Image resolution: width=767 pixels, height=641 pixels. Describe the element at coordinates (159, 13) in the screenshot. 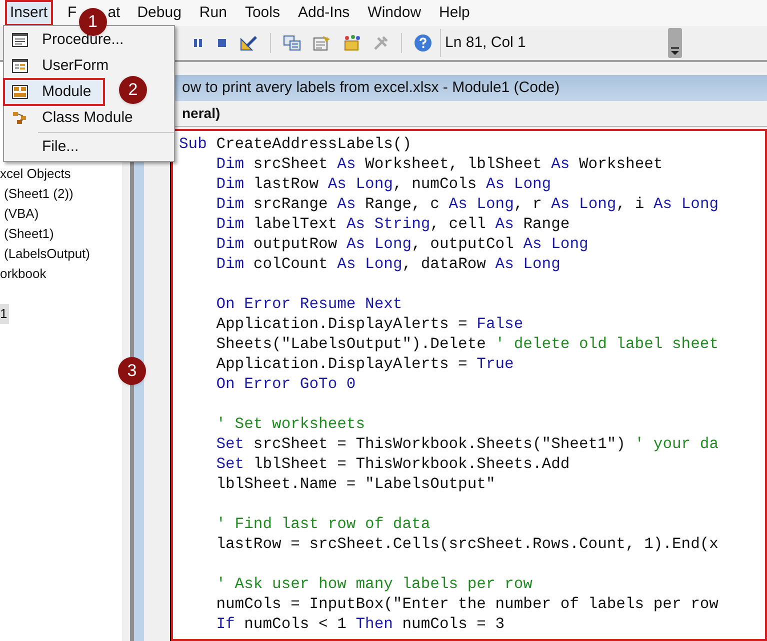

I see `menu-item: Debug` at that location.